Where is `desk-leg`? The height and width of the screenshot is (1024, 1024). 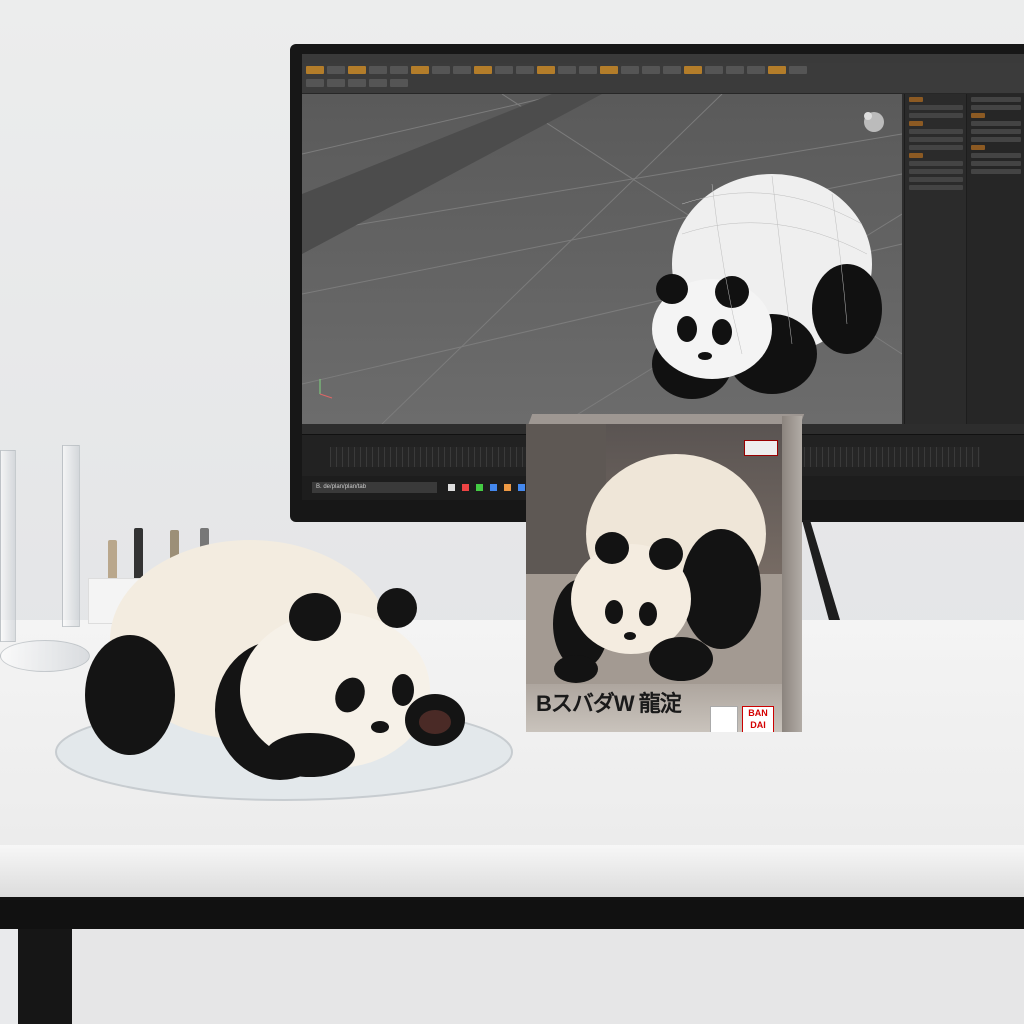
desk-leg is located at coordinates (45, 976).